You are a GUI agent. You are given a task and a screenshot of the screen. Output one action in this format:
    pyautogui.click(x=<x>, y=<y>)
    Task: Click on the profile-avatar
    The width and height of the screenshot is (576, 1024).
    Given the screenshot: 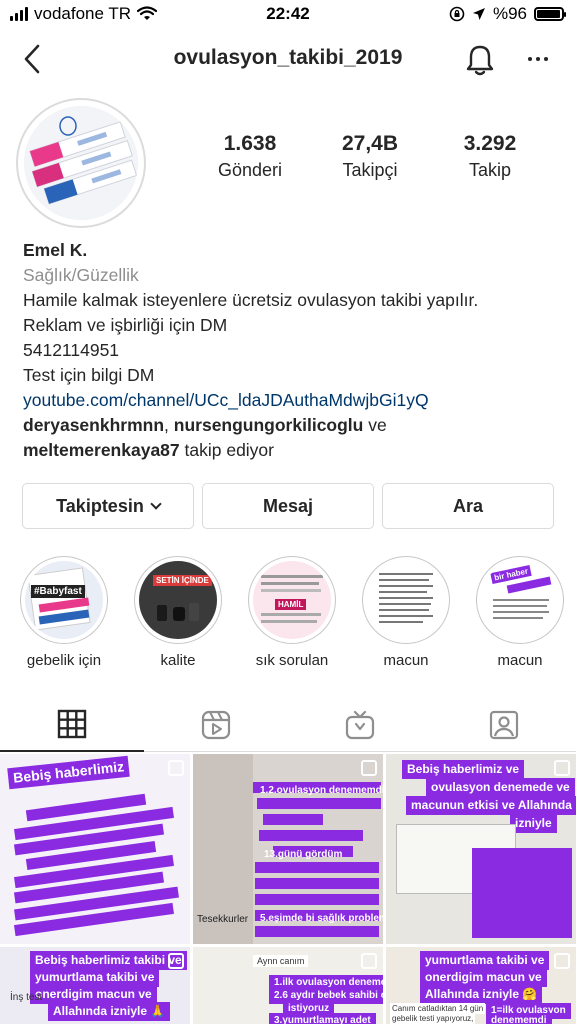 What is the action you would take?
    pyautogui.click(x=81, y=163)
    